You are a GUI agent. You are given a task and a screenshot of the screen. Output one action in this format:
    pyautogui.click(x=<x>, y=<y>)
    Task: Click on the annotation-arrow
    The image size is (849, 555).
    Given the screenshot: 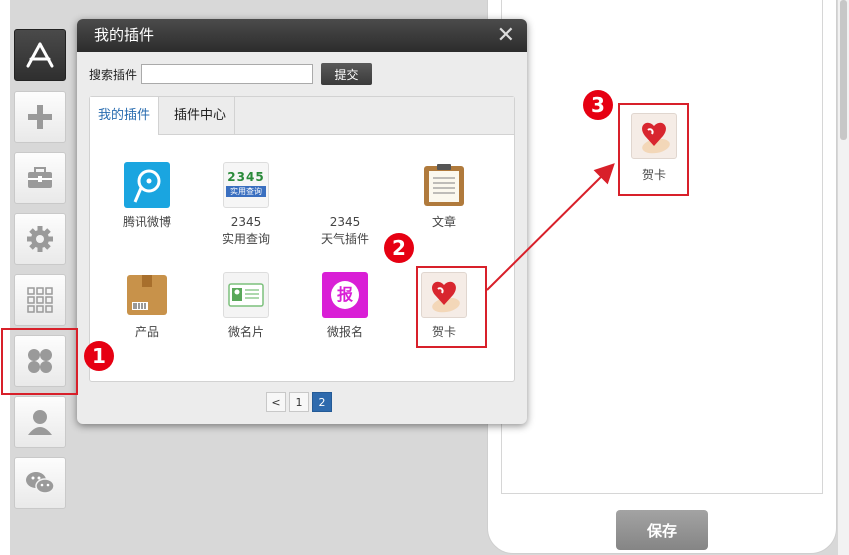 What is the action you would take?
    pyautogui.click(x=550, y=227)
    